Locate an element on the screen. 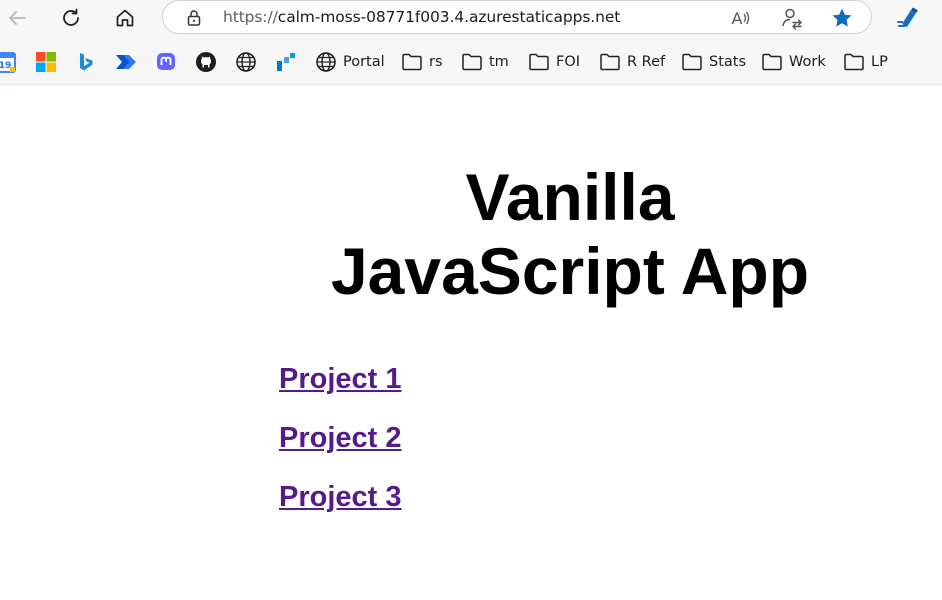 This screenshot has height=600, width=942. bookmark-label: R Ref is located at coordinates (646, 62).